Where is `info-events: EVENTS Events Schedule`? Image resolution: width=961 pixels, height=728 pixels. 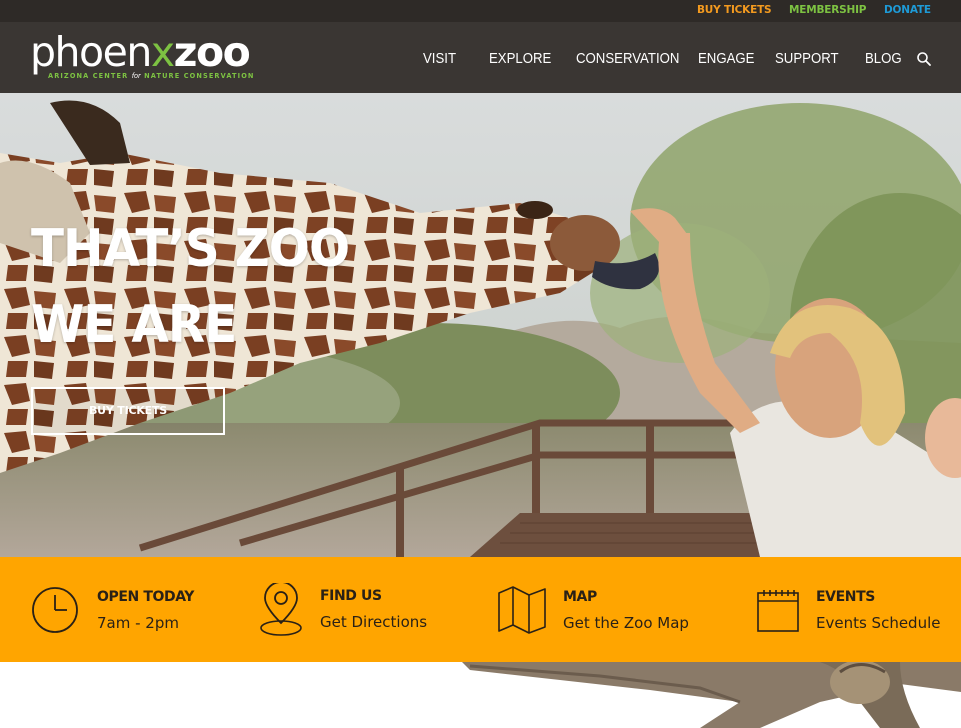 info-events: EVENTS Events Schedule is located at coordinates (850, 609).